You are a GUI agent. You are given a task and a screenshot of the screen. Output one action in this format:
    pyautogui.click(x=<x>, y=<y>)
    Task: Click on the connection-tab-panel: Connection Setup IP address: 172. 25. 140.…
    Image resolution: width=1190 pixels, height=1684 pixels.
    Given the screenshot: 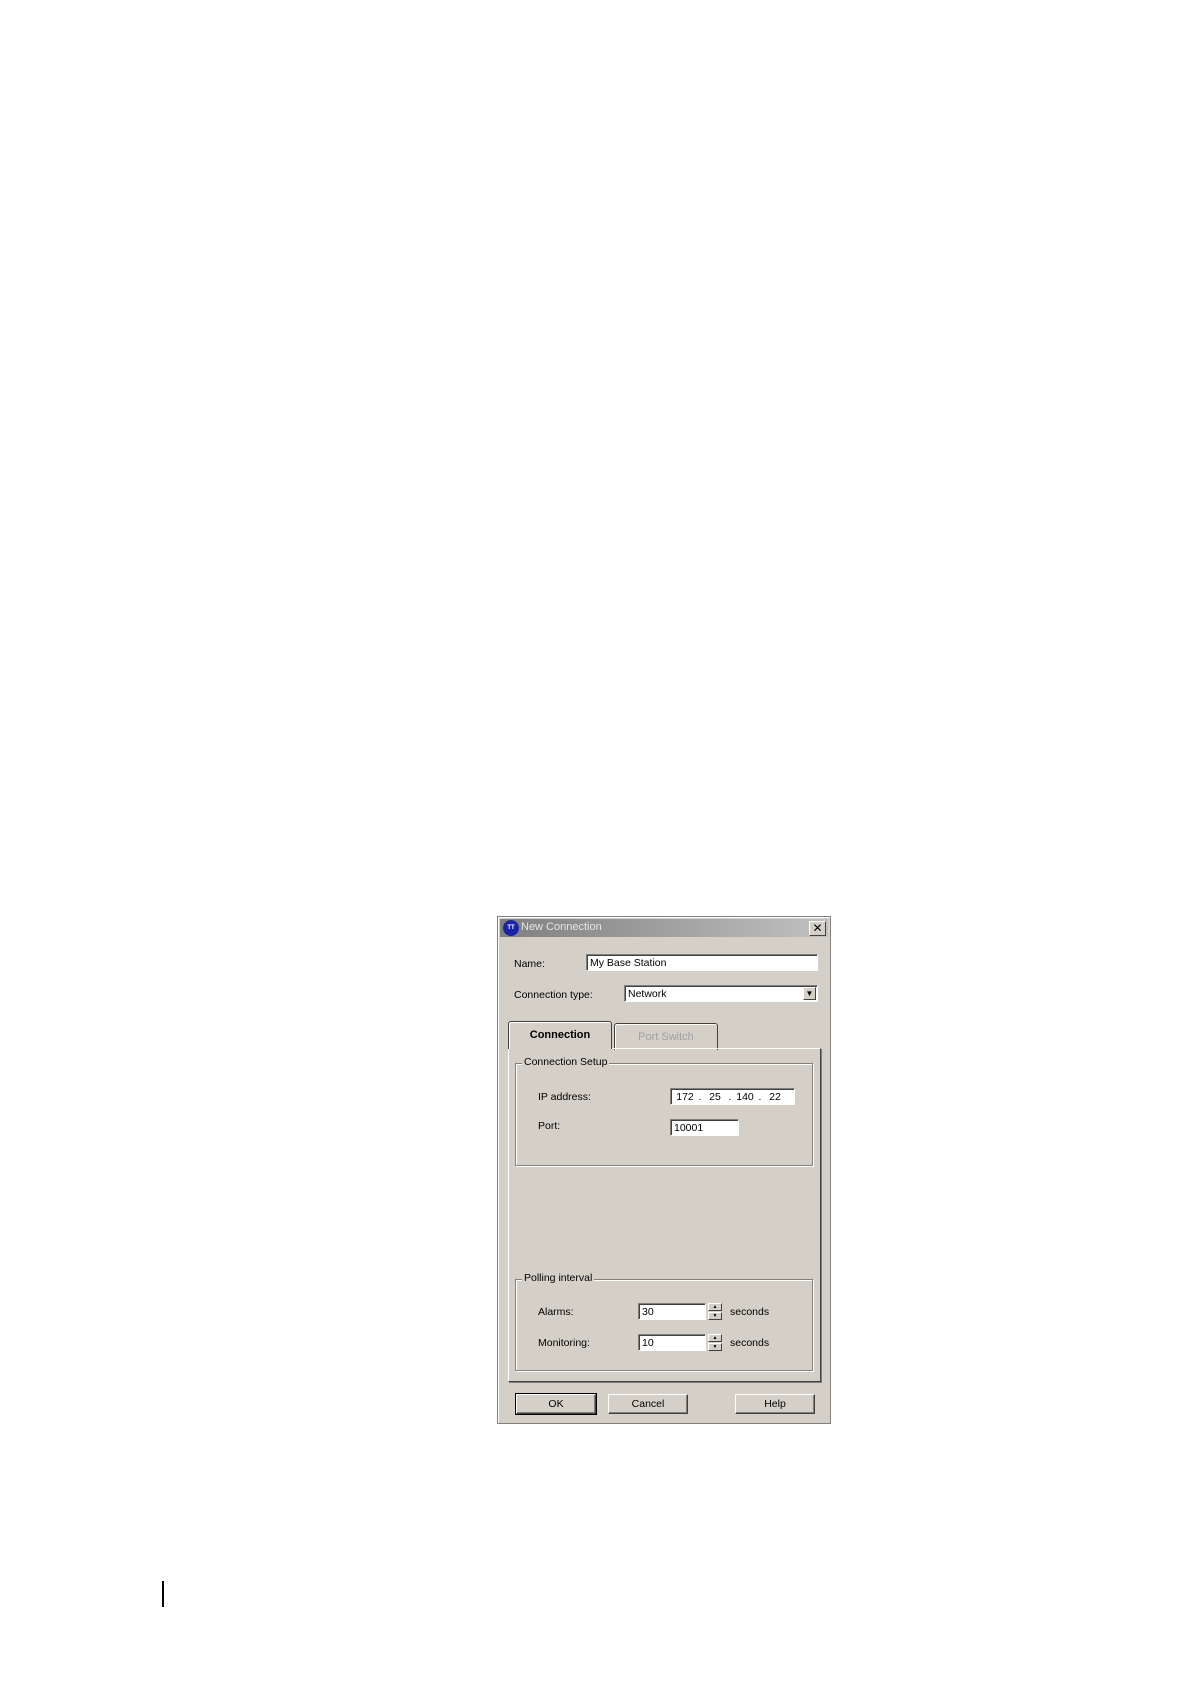 What is the action you would take?
    pyautogui.click(x=664, y=1215)
    